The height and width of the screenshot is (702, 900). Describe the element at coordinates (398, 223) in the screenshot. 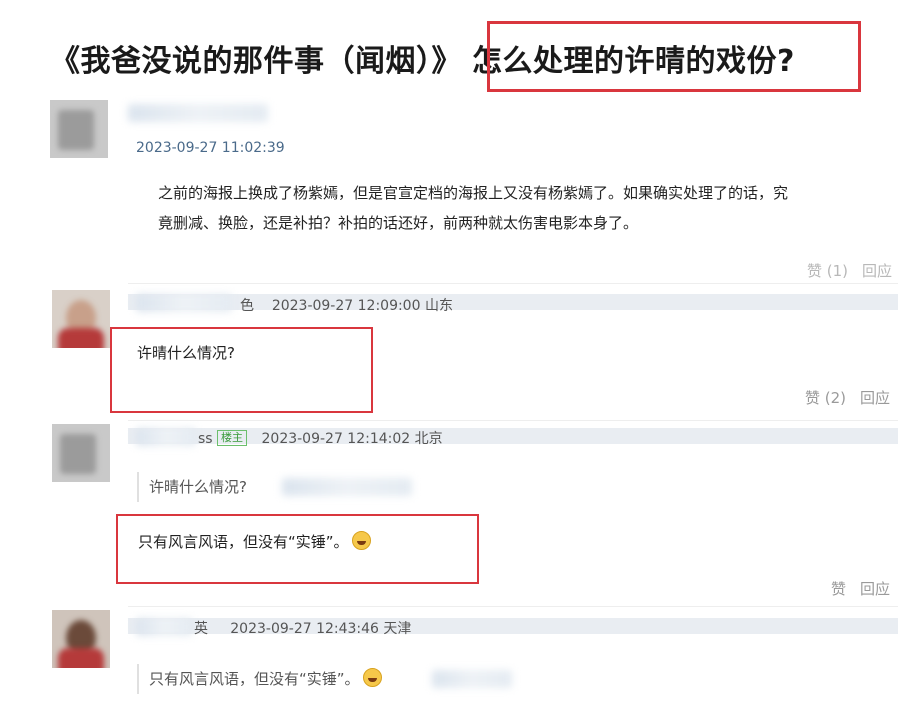

I see `comment-text-line: 竟删减、换脸，还是补拍？补拍的话还好，前两种就太伤害电影本身了。` at that location.